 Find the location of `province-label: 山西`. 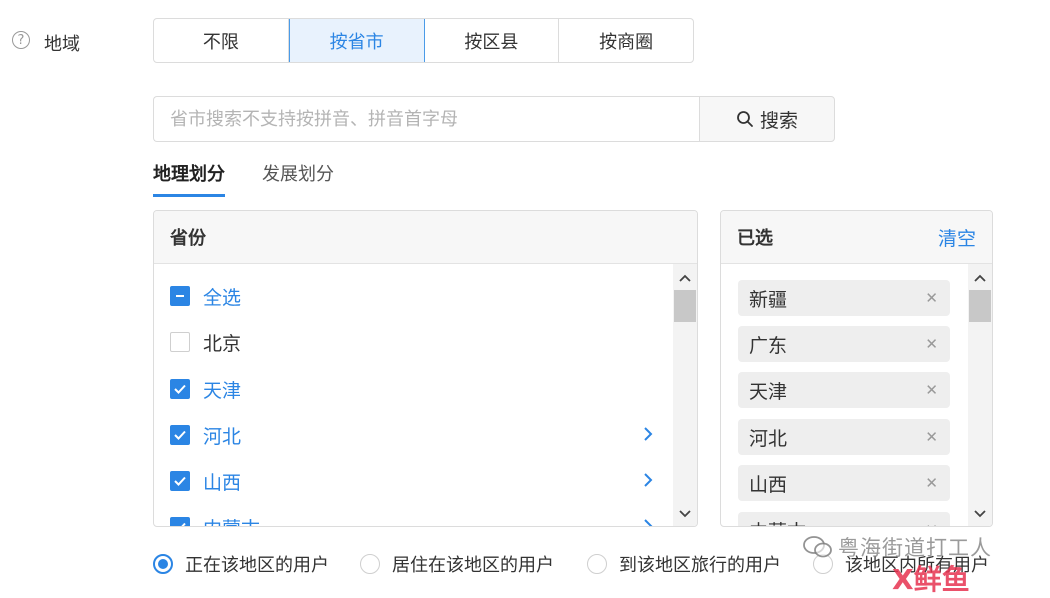

province-label: 山西 is located at coordinates (222, 482).